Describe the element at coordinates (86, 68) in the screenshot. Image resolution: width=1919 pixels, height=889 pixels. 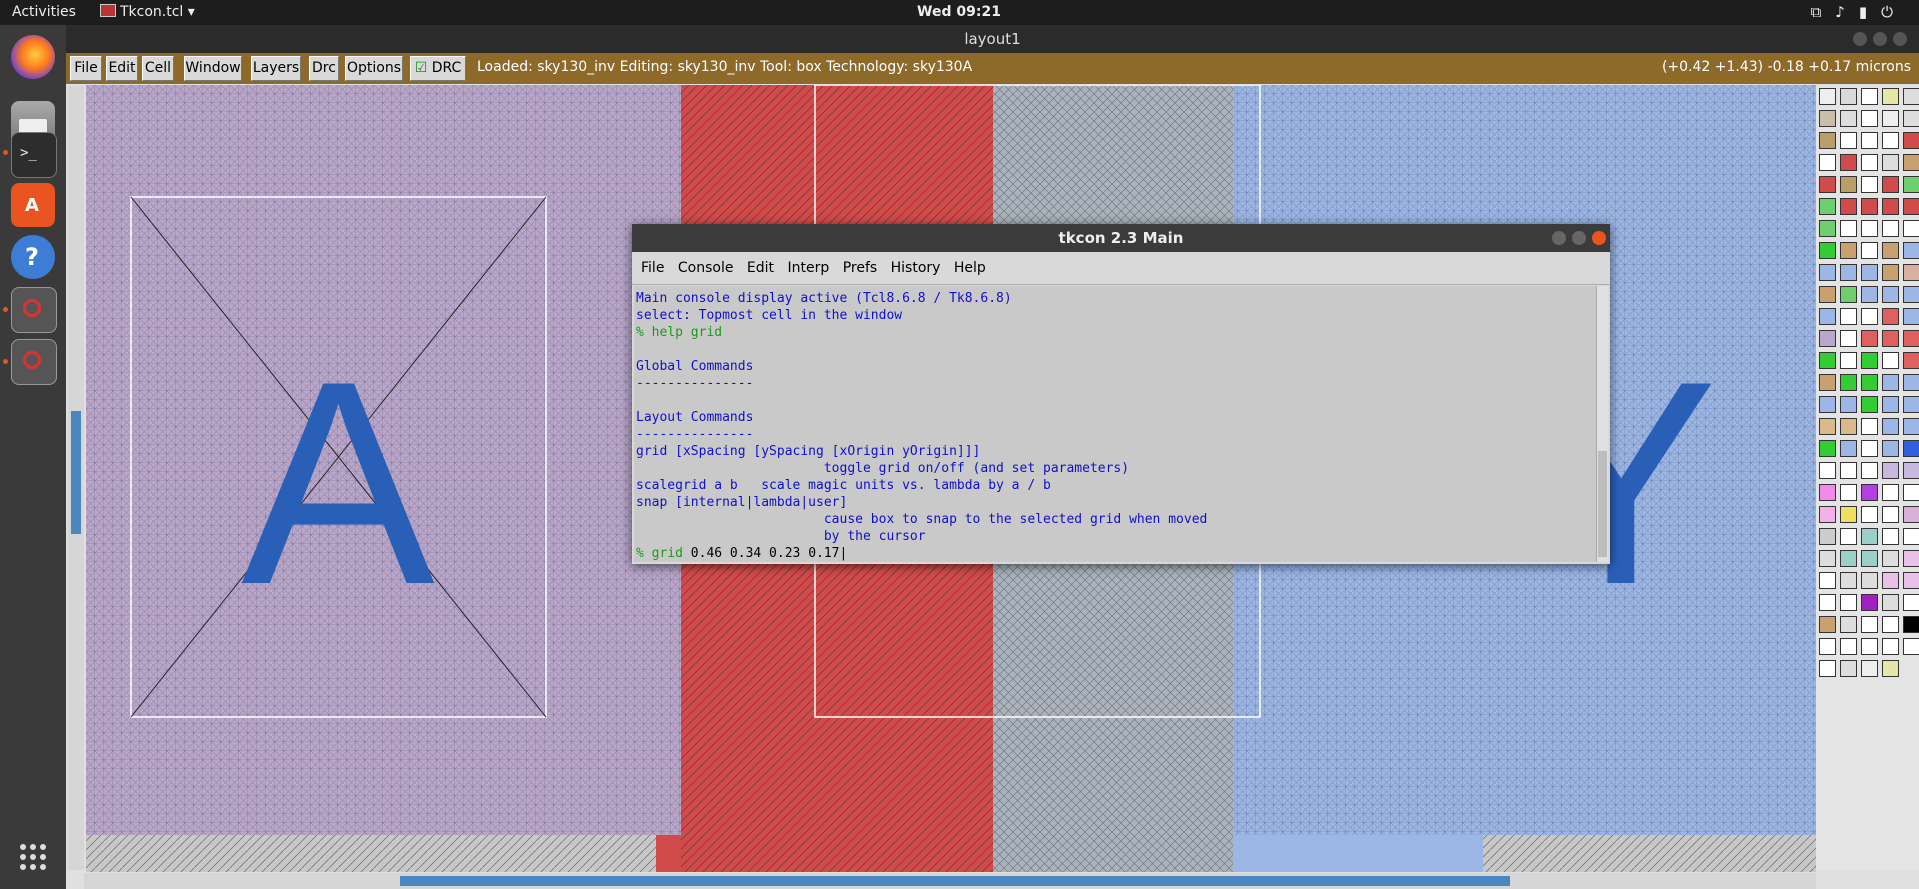
I see `menu-file: File` at that location.